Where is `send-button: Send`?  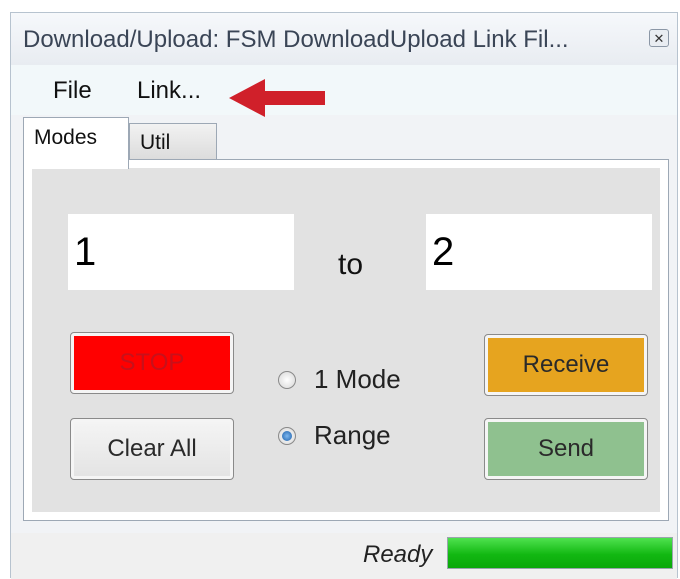
send-button: Send is located at coordinates (566, 449).